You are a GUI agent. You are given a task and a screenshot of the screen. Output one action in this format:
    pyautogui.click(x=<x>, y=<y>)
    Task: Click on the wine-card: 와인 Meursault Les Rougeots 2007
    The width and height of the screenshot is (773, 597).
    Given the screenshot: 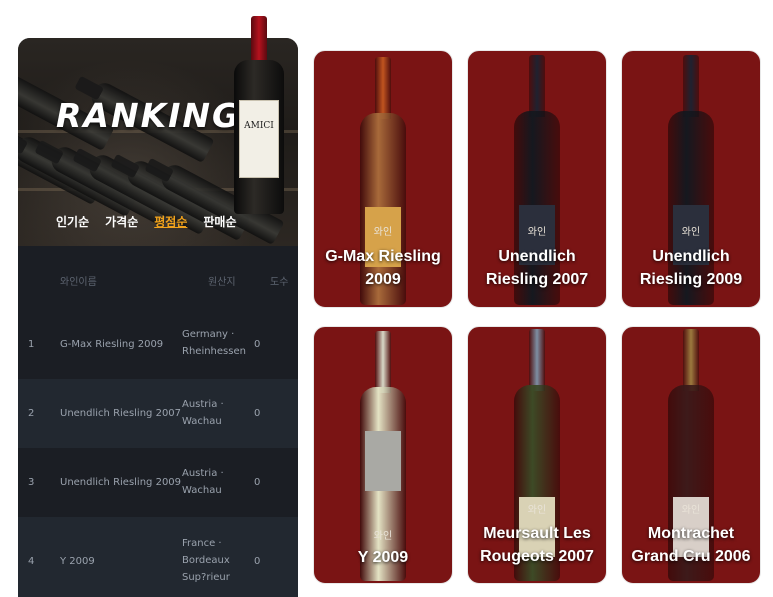 What is the action you would take?
    pyautogui.click(x=537, y=455)
    